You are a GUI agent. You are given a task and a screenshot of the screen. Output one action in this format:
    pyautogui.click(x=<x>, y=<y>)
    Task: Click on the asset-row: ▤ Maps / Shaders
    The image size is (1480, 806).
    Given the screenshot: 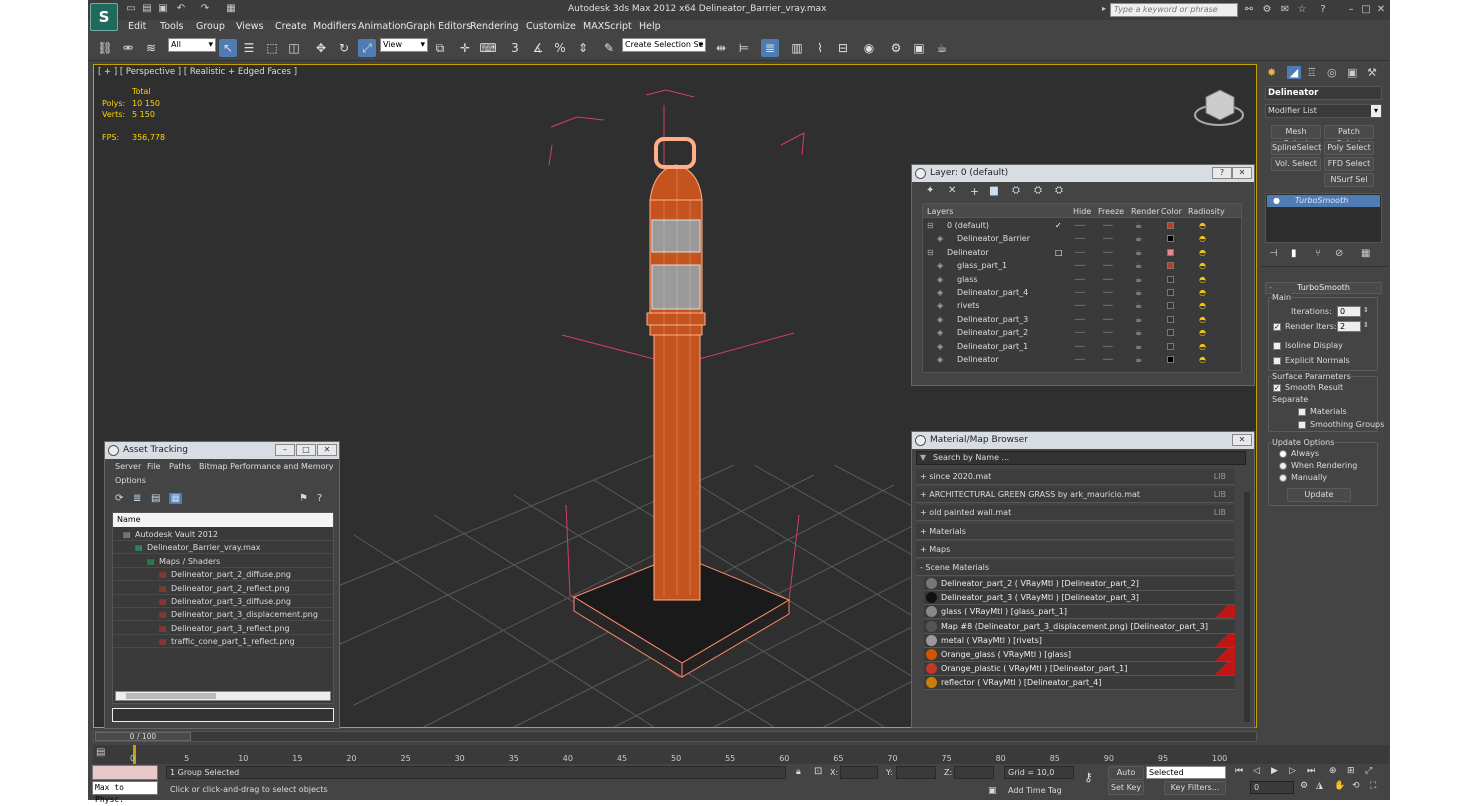 What is the action you would take?
    pyautogui.click(x=223, y=561)
    